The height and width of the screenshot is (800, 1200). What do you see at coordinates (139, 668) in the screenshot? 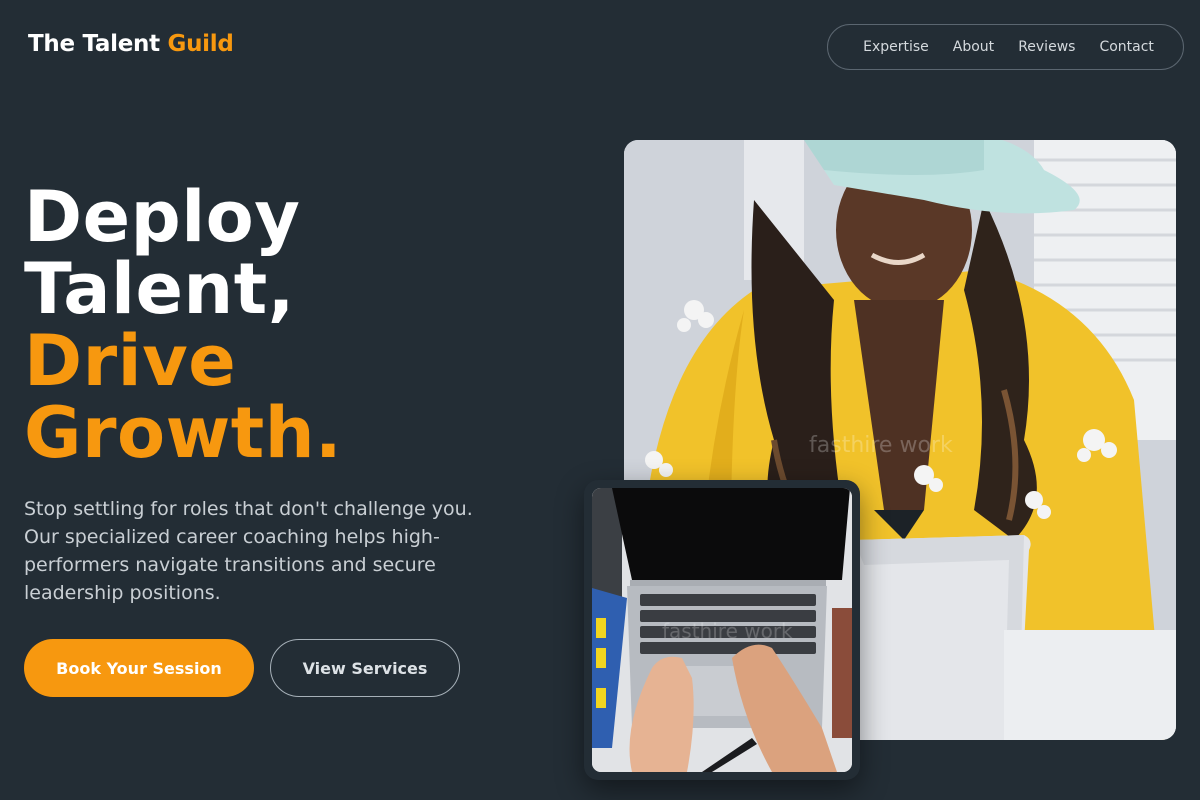
I see `book-session-button: Book Your Session` at bounding box center [139, 668].